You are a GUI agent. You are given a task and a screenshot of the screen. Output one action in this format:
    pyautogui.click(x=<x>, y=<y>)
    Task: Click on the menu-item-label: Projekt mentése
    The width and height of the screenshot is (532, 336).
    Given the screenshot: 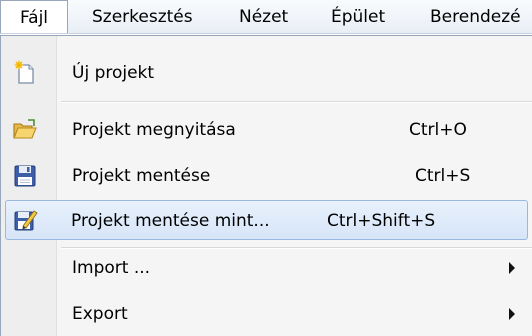 What is the action you would take?
    pyautogui.click(x=141, y=176)
    